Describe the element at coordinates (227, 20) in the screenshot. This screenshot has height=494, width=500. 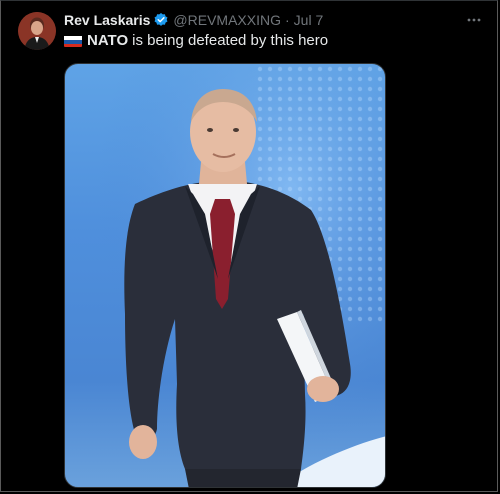
I see `user-handle: @REVMAXXING` at that location.